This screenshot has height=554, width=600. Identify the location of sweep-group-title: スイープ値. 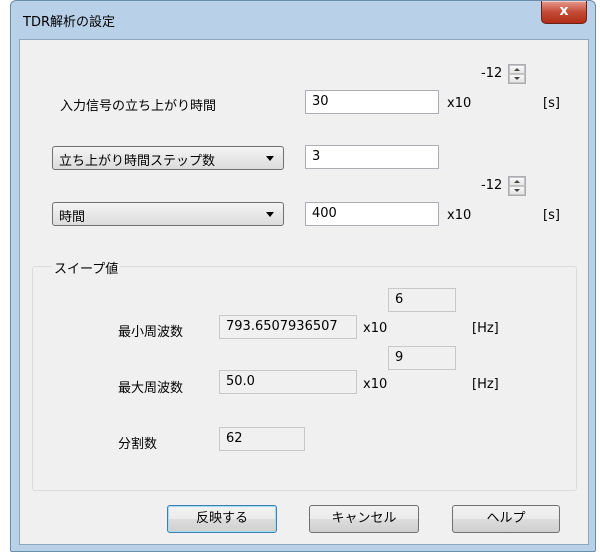
(86, 267).